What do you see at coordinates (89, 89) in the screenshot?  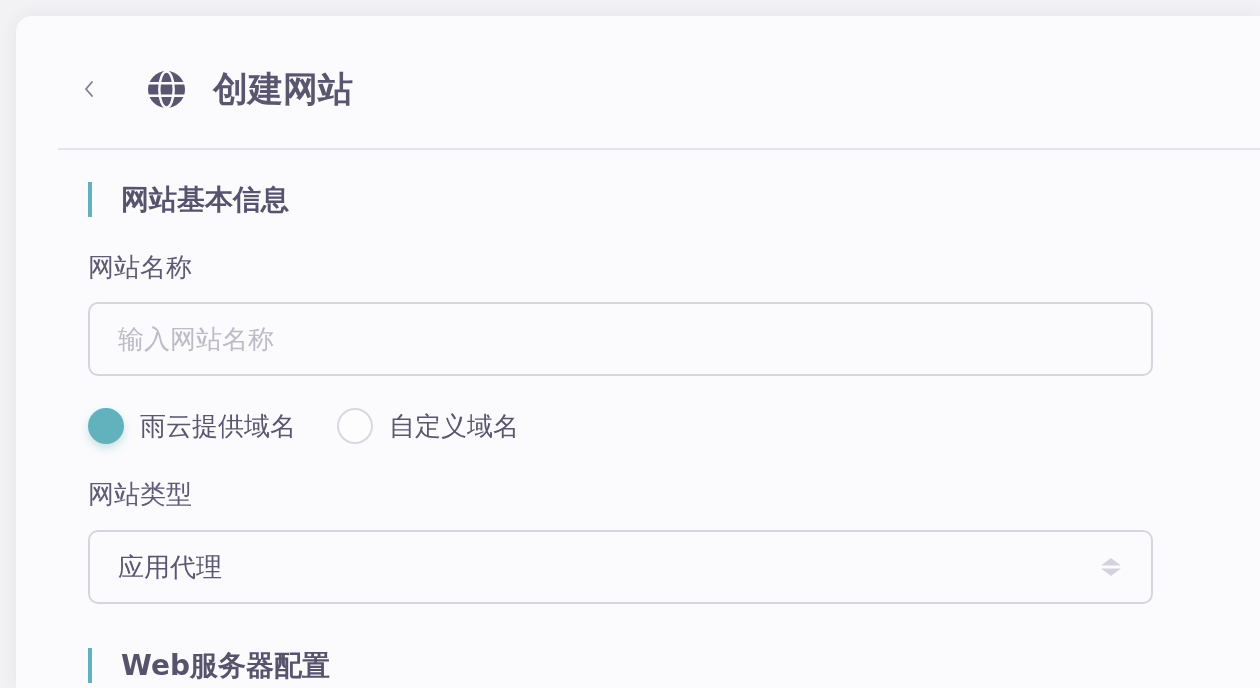 I see `chevron-left-icon` at bounding box center [89, 89].